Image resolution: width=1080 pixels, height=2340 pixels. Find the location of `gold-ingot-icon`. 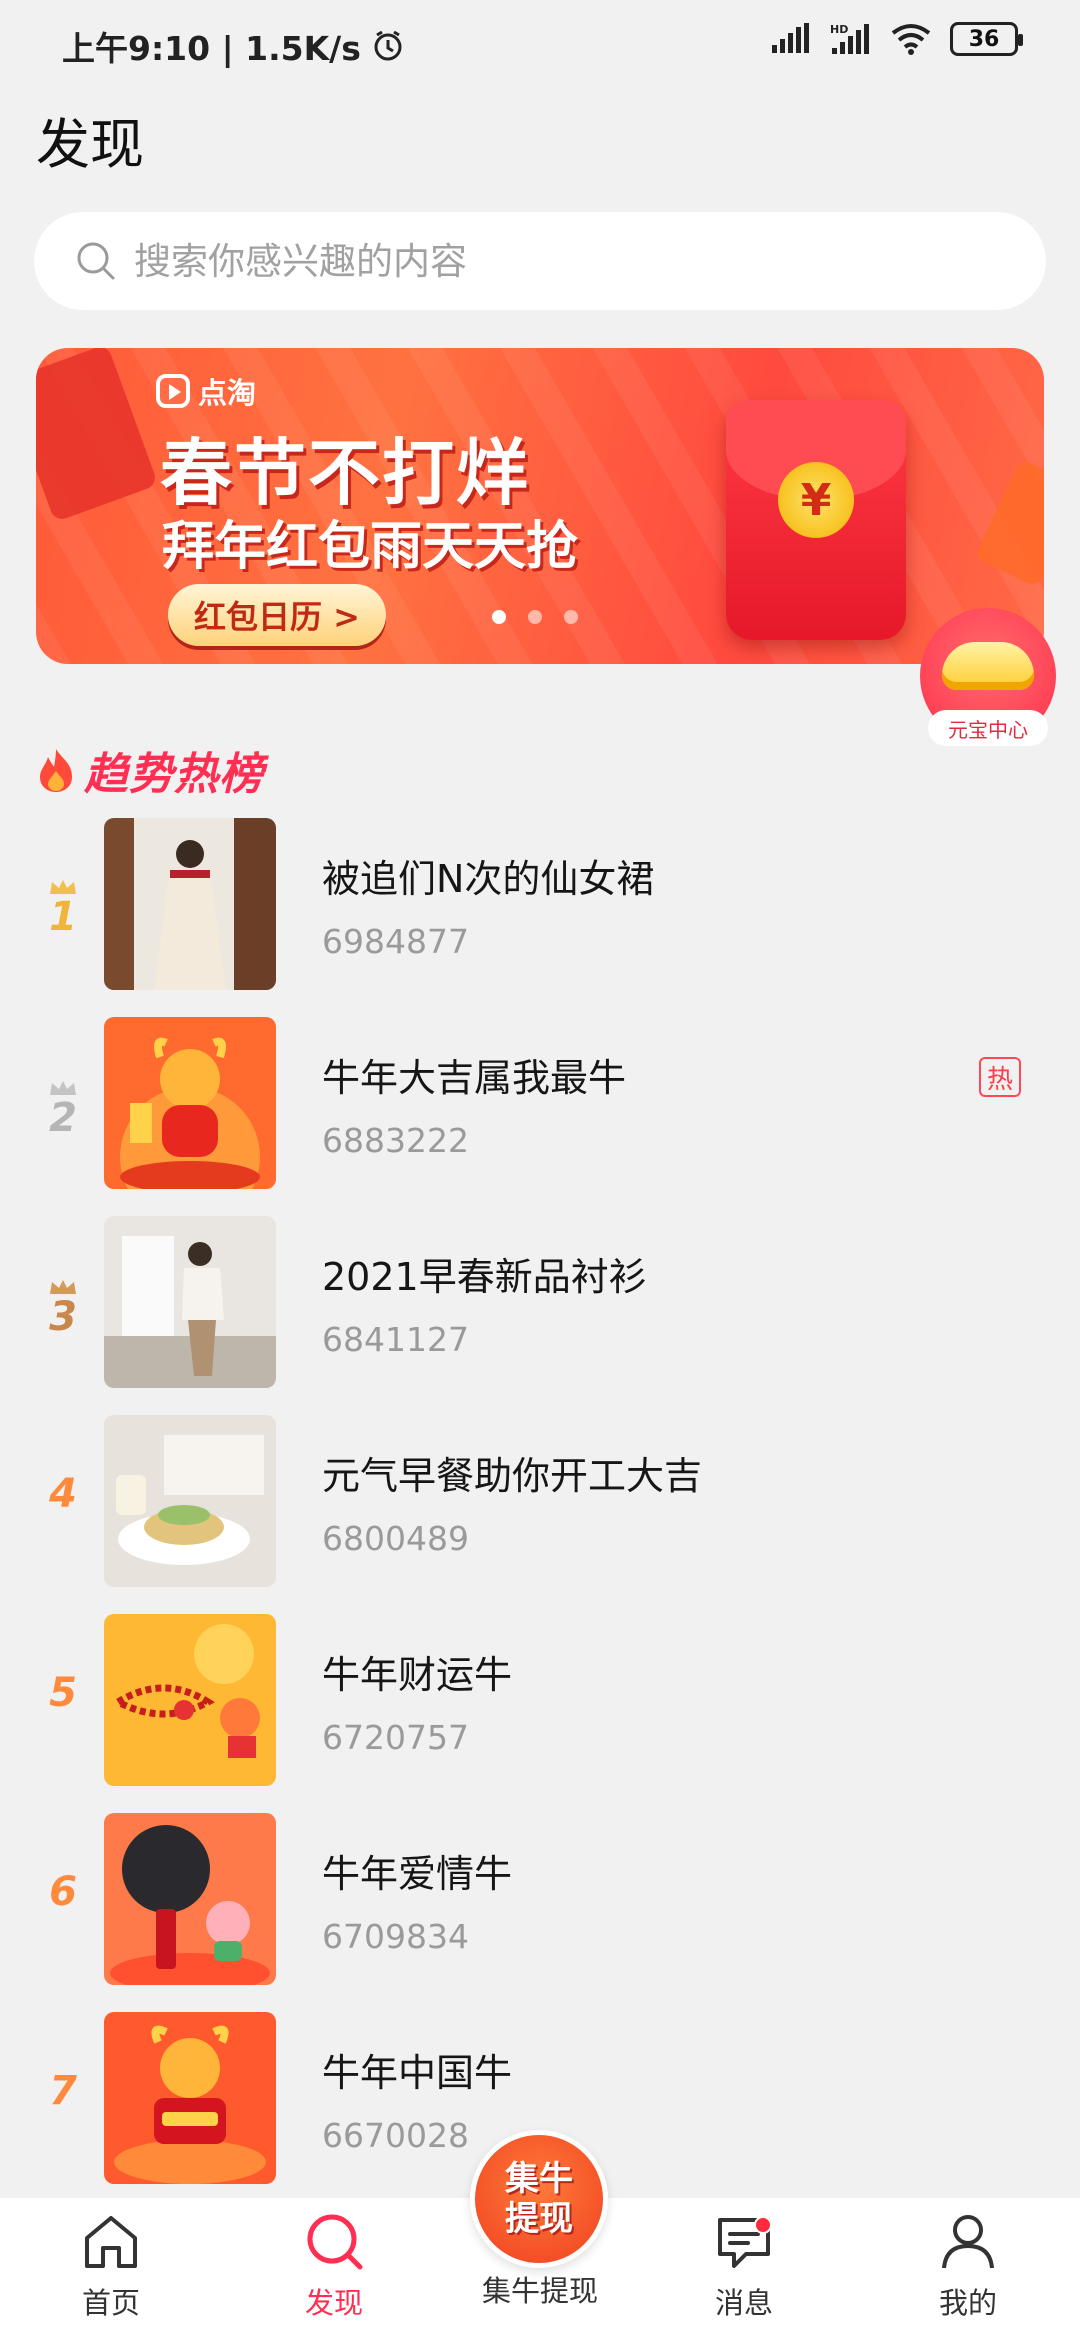

gold-ingot-icon is located at coordinates (988, 666).